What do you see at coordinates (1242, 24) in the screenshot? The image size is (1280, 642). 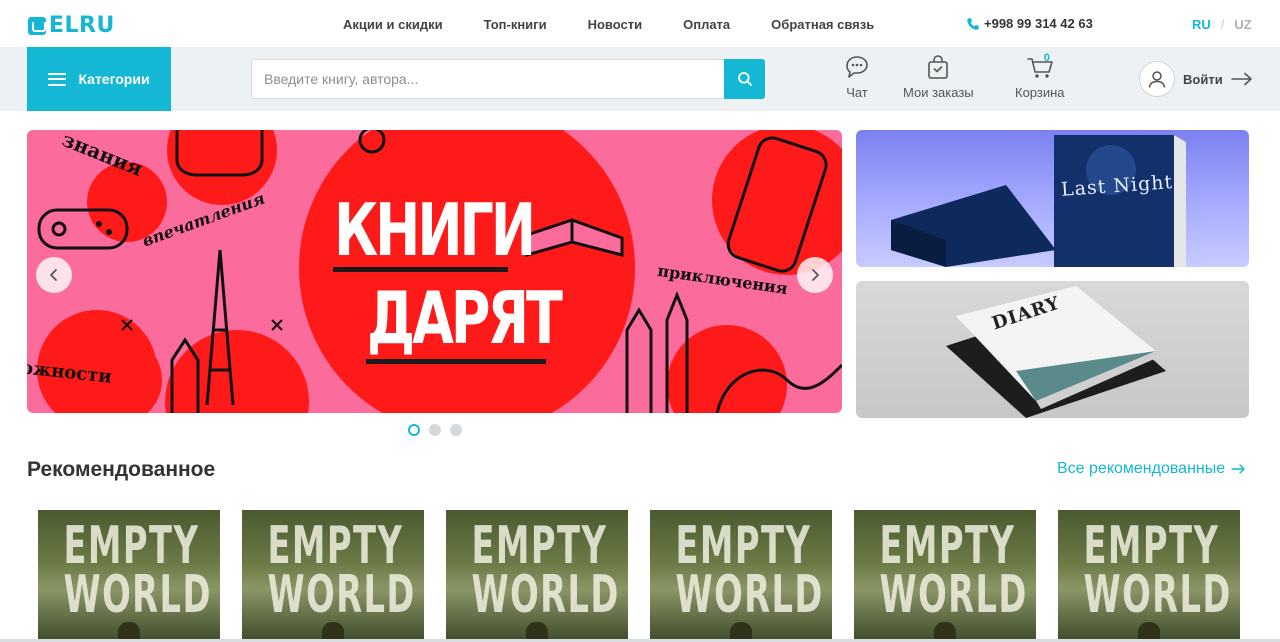 I see `language-uz: UZ` at bounding box center [1242, 24].